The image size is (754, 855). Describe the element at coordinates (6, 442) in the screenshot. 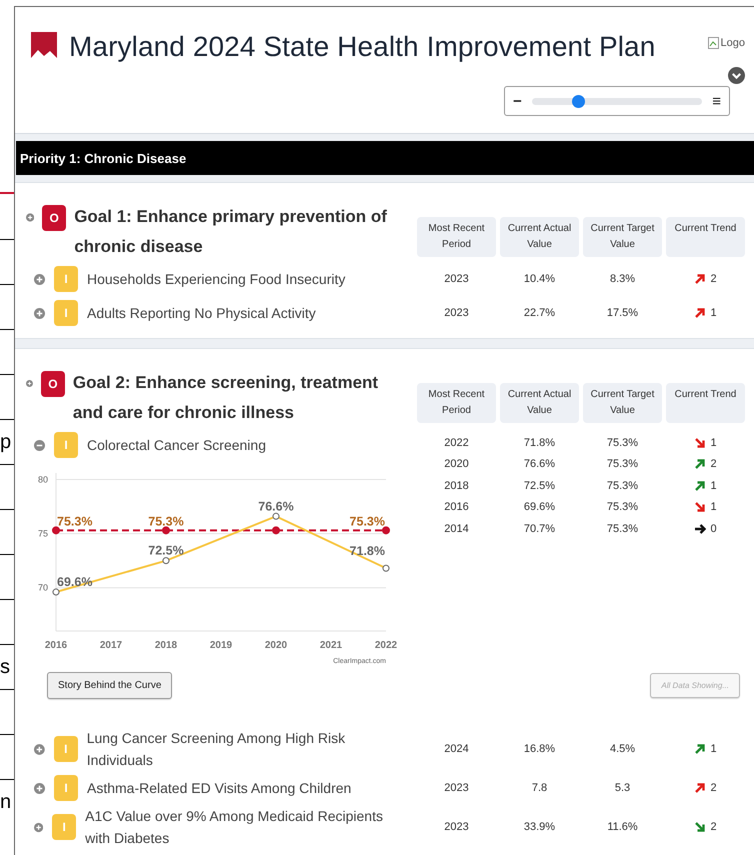

I see `background-text: p` at that location.